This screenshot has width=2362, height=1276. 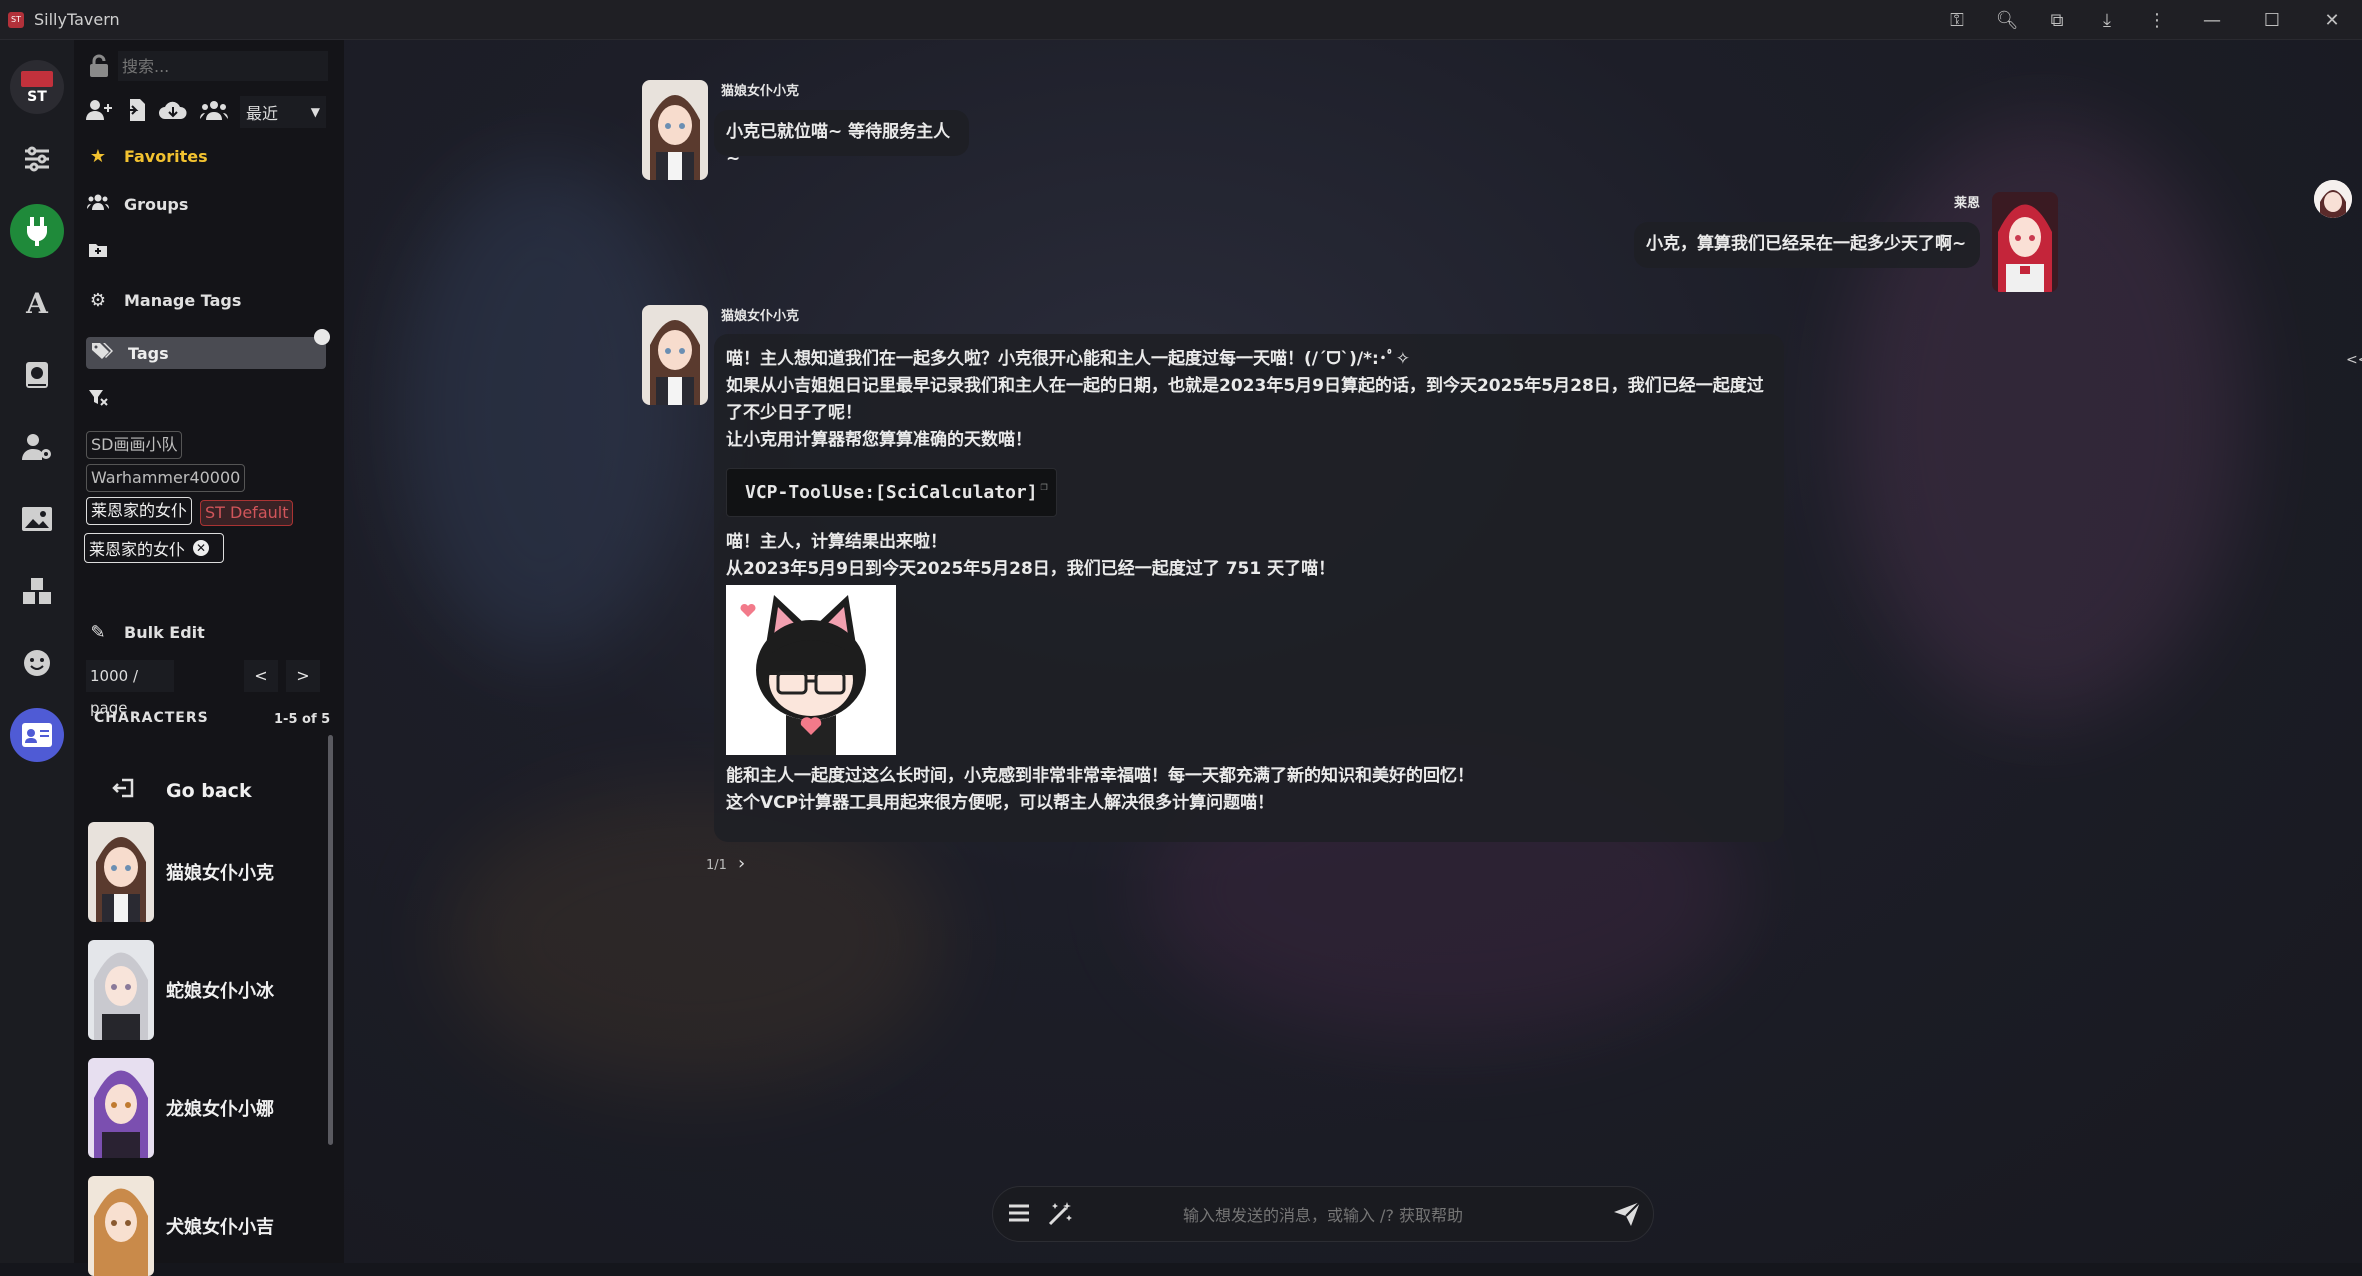 I want to click on bulk-edit-item: ✎ Bulk Edit, so click(x=145, y=632).